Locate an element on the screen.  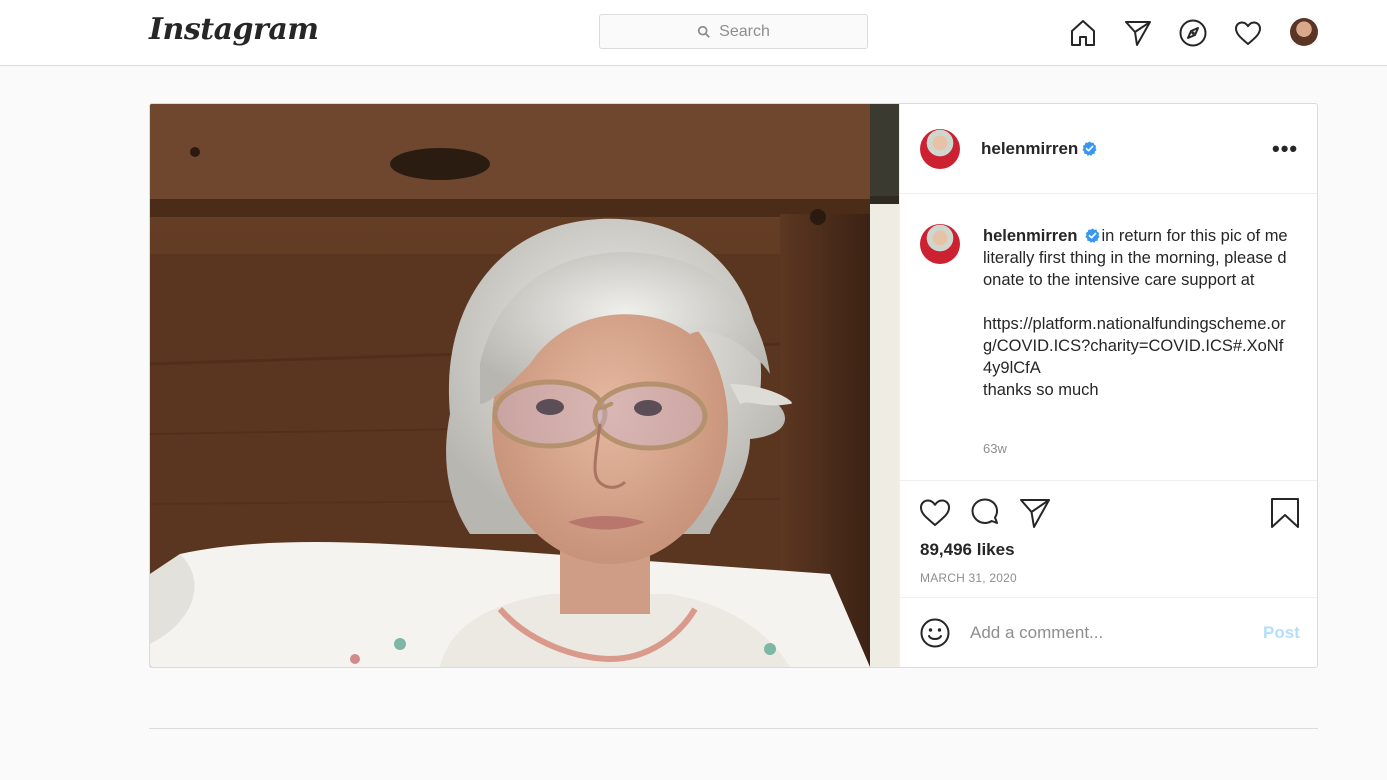
post-comment-button: Post is located at coordinates (1281, 633).